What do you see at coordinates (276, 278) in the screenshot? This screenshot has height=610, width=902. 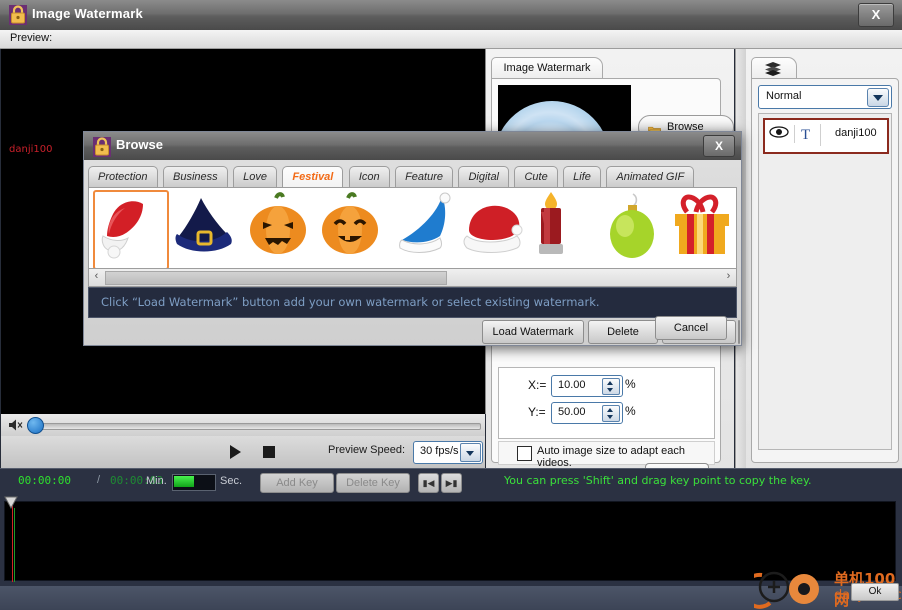 I see `scrollbar-thumb` at bounding box center [276, 278].